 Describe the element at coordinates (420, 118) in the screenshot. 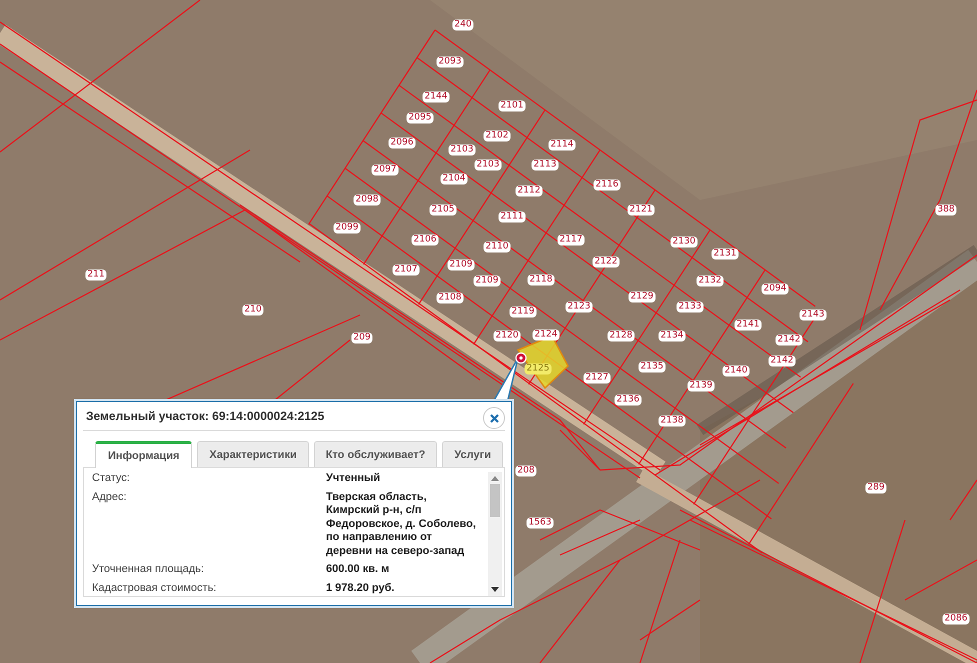

I see `parcel-number-label: 2095` at that location.